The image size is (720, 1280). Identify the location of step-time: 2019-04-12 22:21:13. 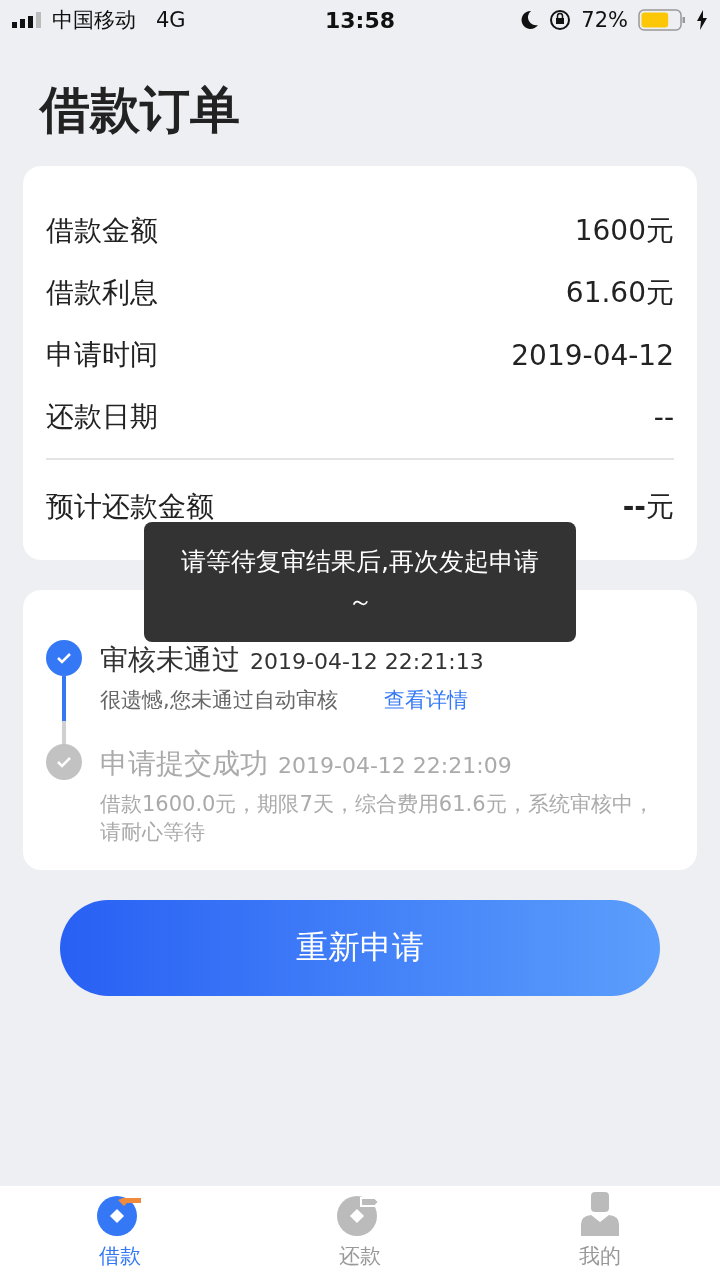
(367, 661).